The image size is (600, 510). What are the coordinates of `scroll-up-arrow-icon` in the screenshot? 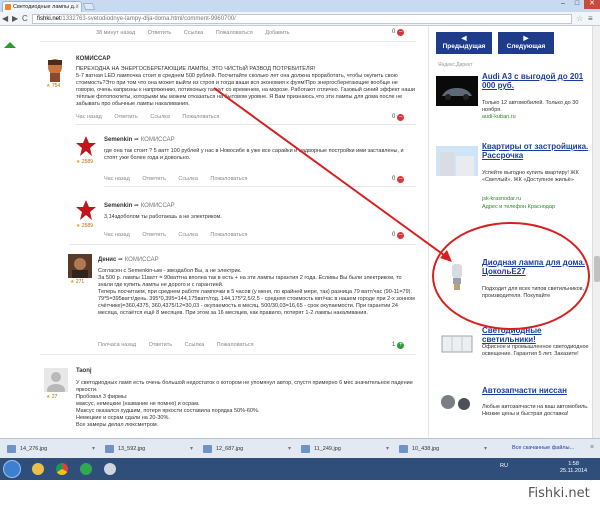 It's located at (10, 45).